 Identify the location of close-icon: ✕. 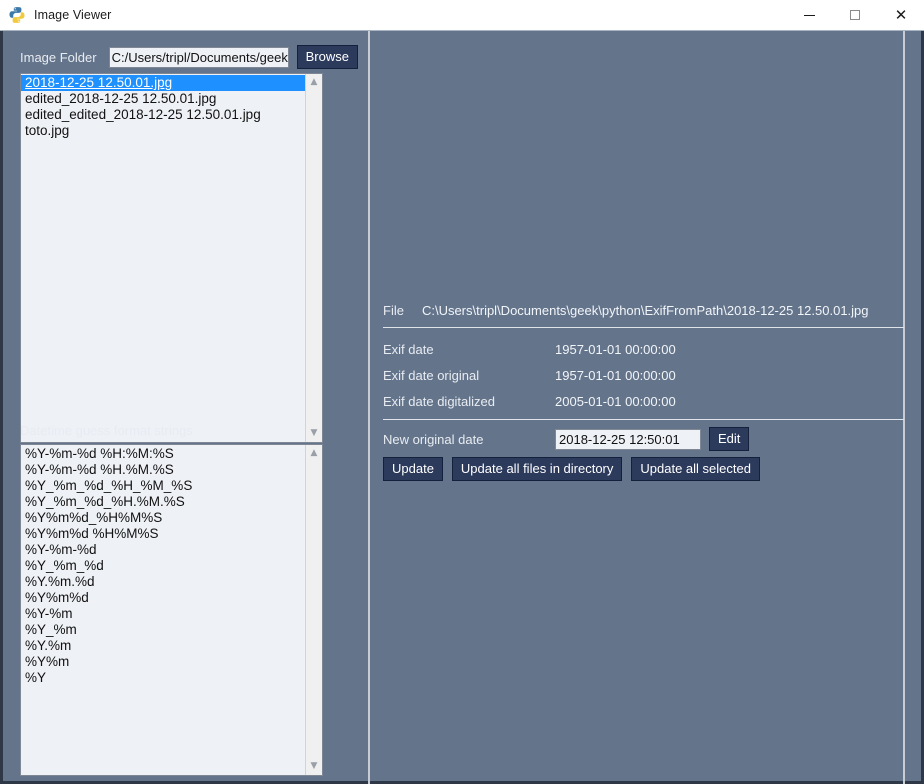
(901, 14).